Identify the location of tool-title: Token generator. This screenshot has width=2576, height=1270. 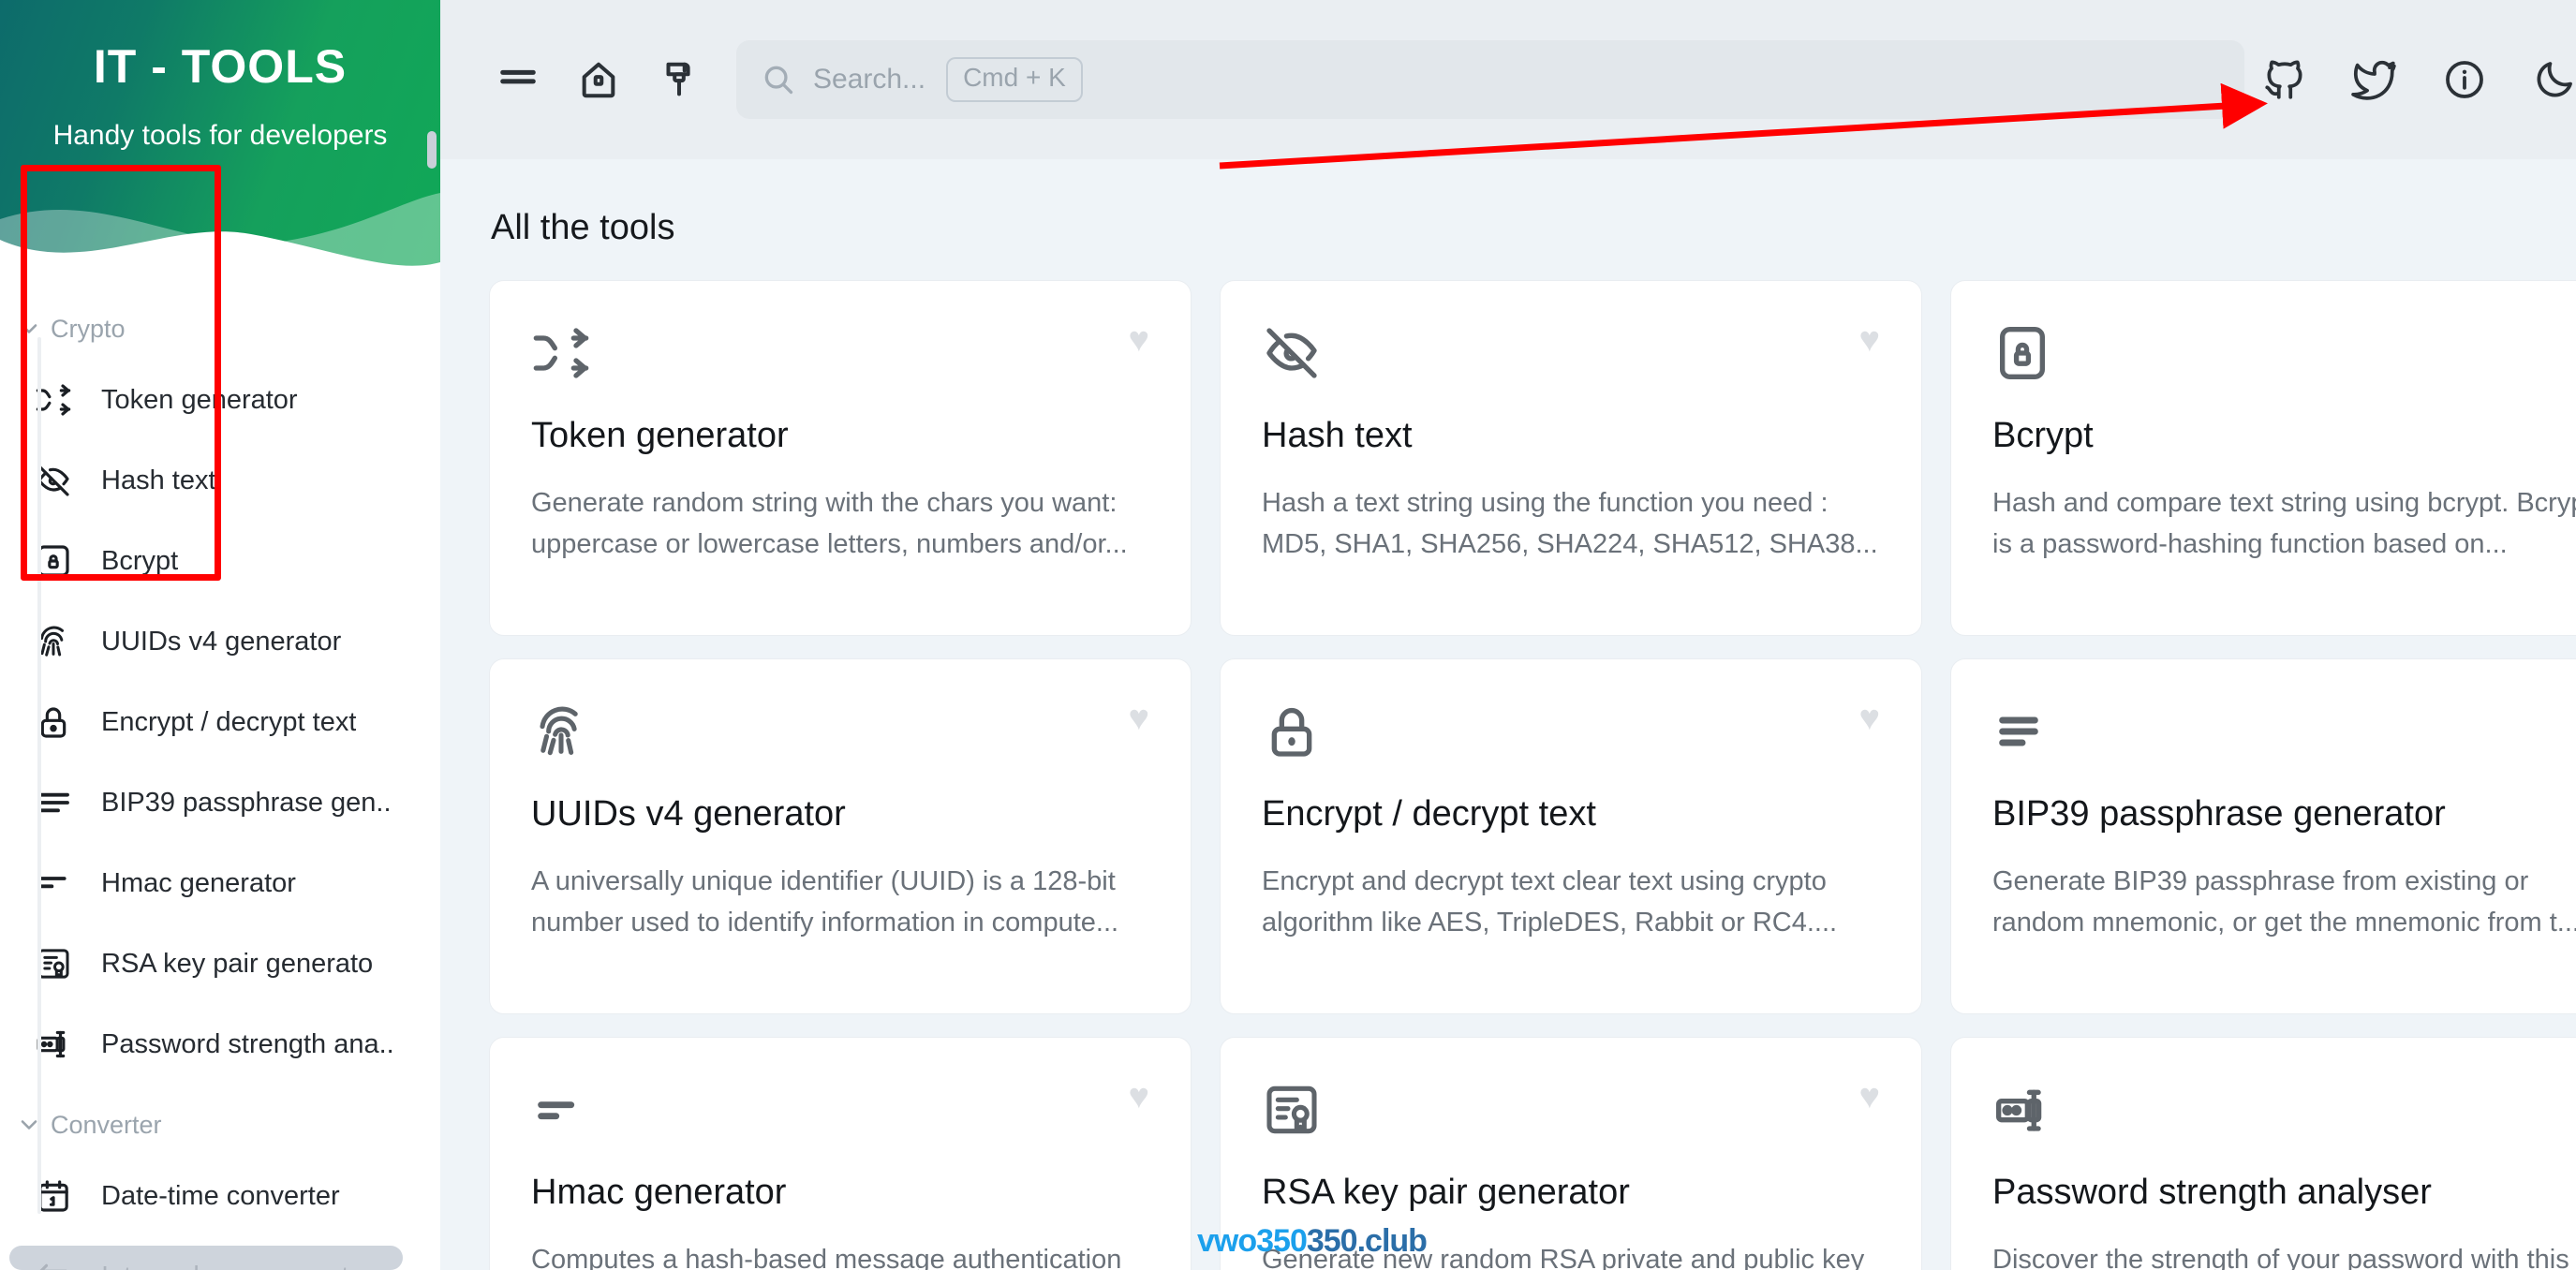
(660, 436).